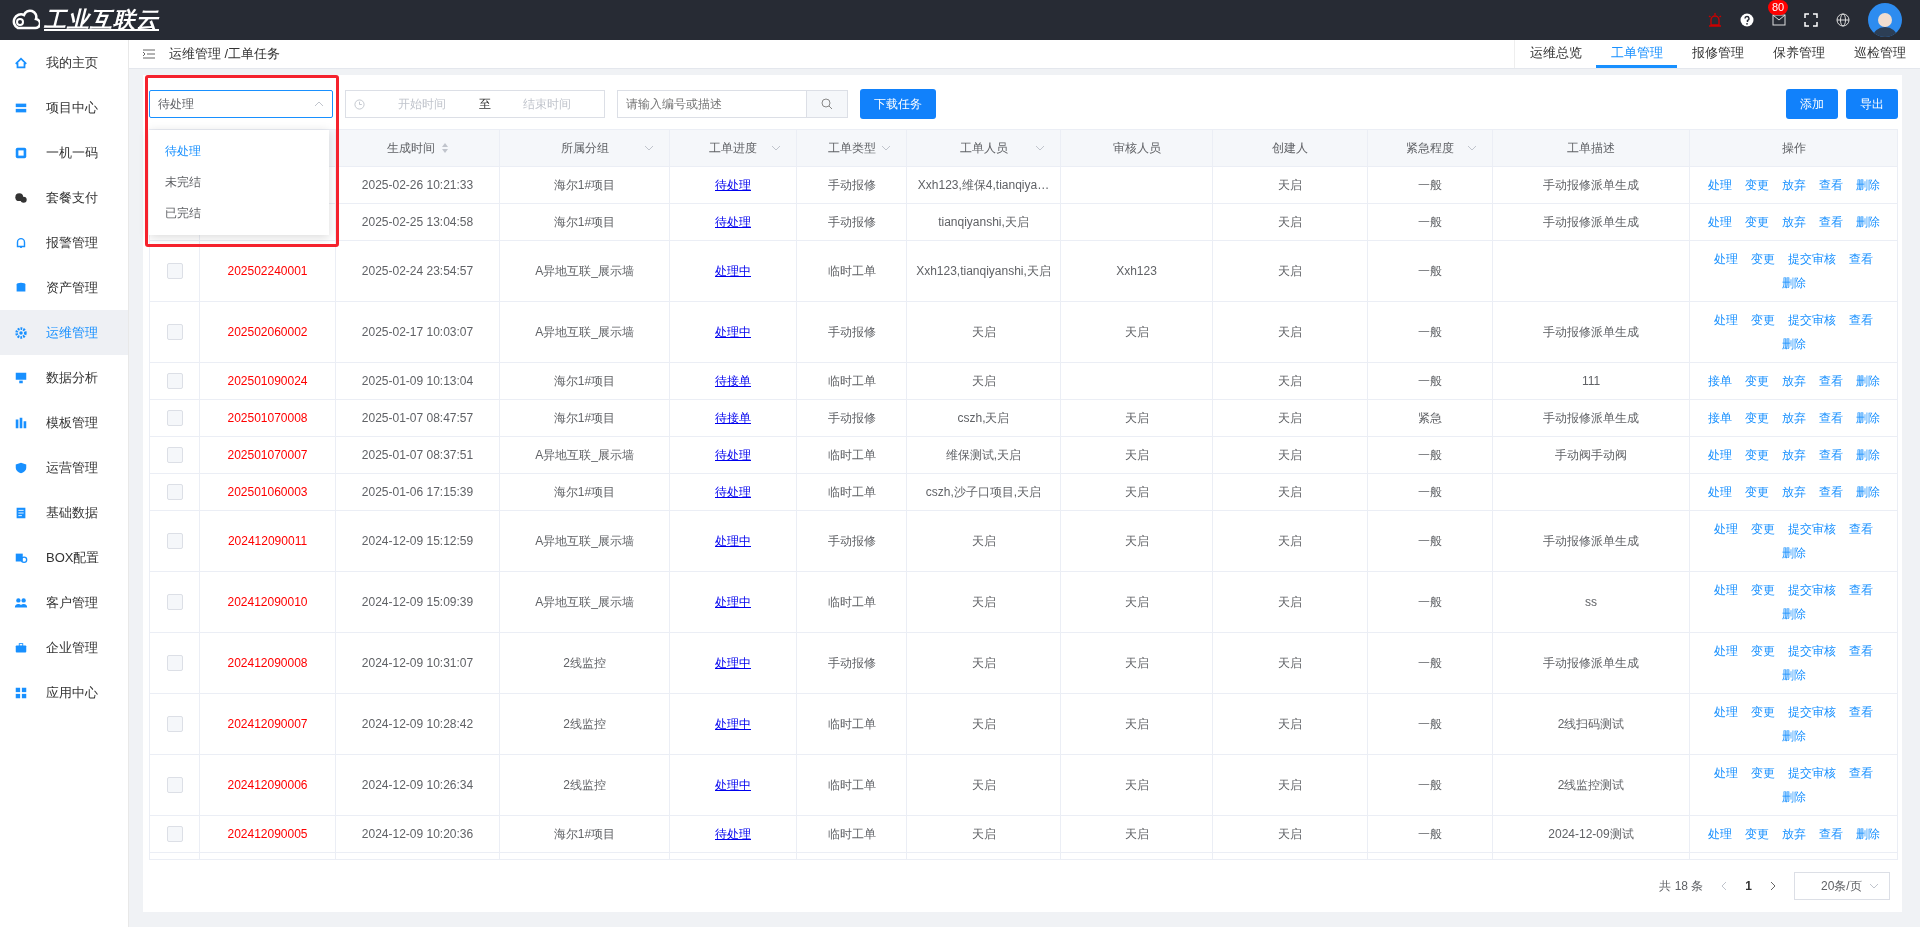 The height and width of the screenshot is (927, 1920). I want to click on sidebar-item: 数据分析, so click(64, 377).